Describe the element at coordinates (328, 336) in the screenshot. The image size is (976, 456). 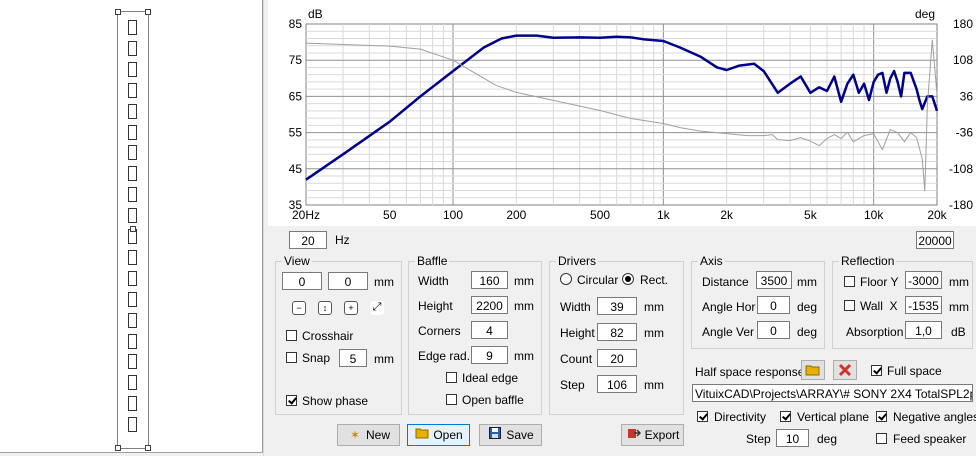
I see `crosshair-label: Crosshair` at that location.